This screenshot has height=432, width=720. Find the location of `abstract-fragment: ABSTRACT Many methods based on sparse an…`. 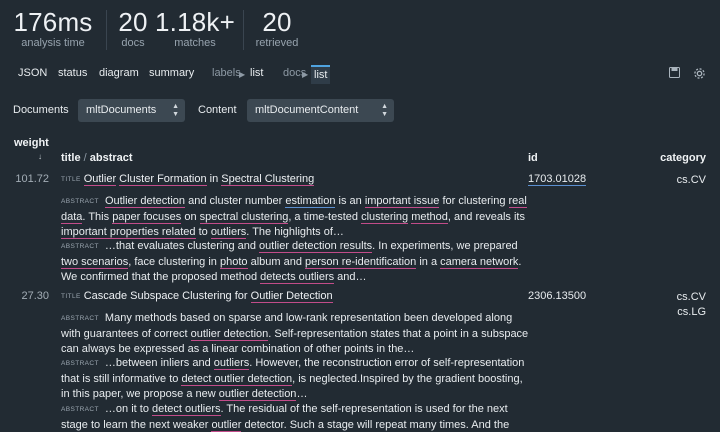

abstract-fragment: ABSTRACT Many methods based on sparse an… is located at coordinates (295, 333).